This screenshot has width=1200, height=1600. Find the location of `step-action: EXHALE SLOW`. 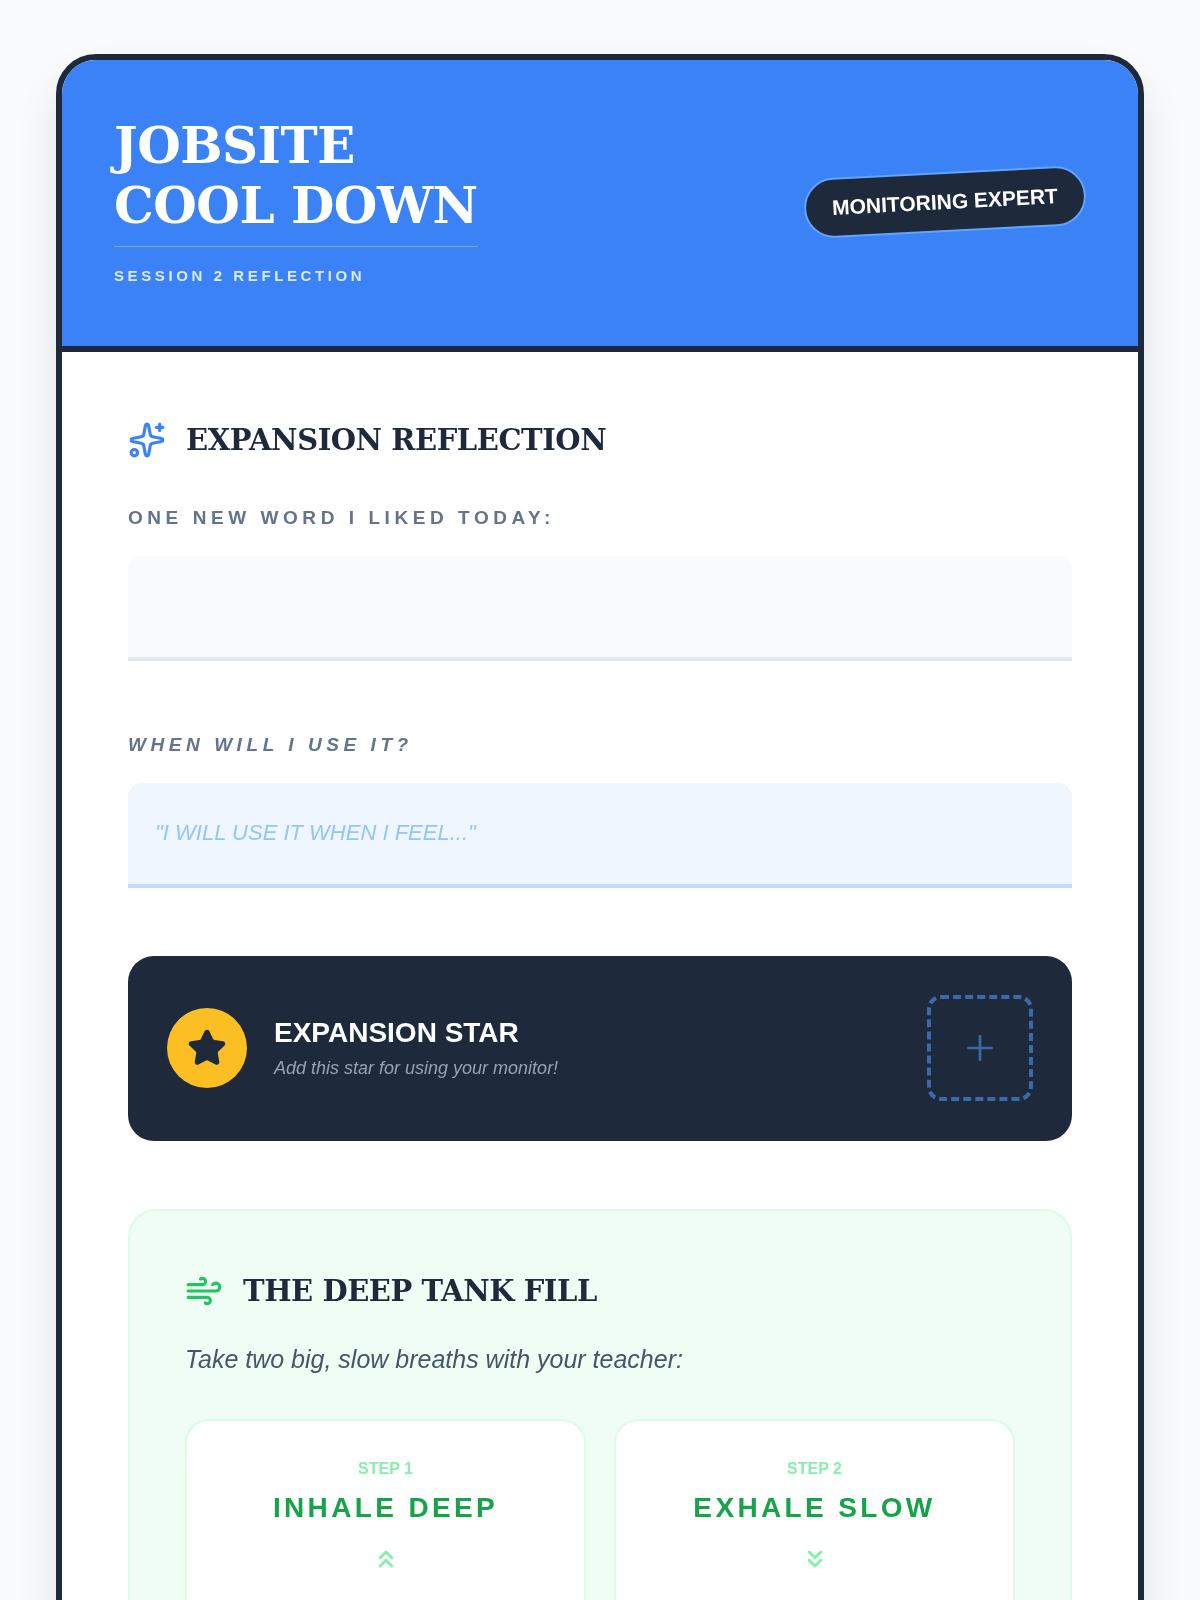

step-action: EXHALE SLOW is located at coordinates (814, 1507).